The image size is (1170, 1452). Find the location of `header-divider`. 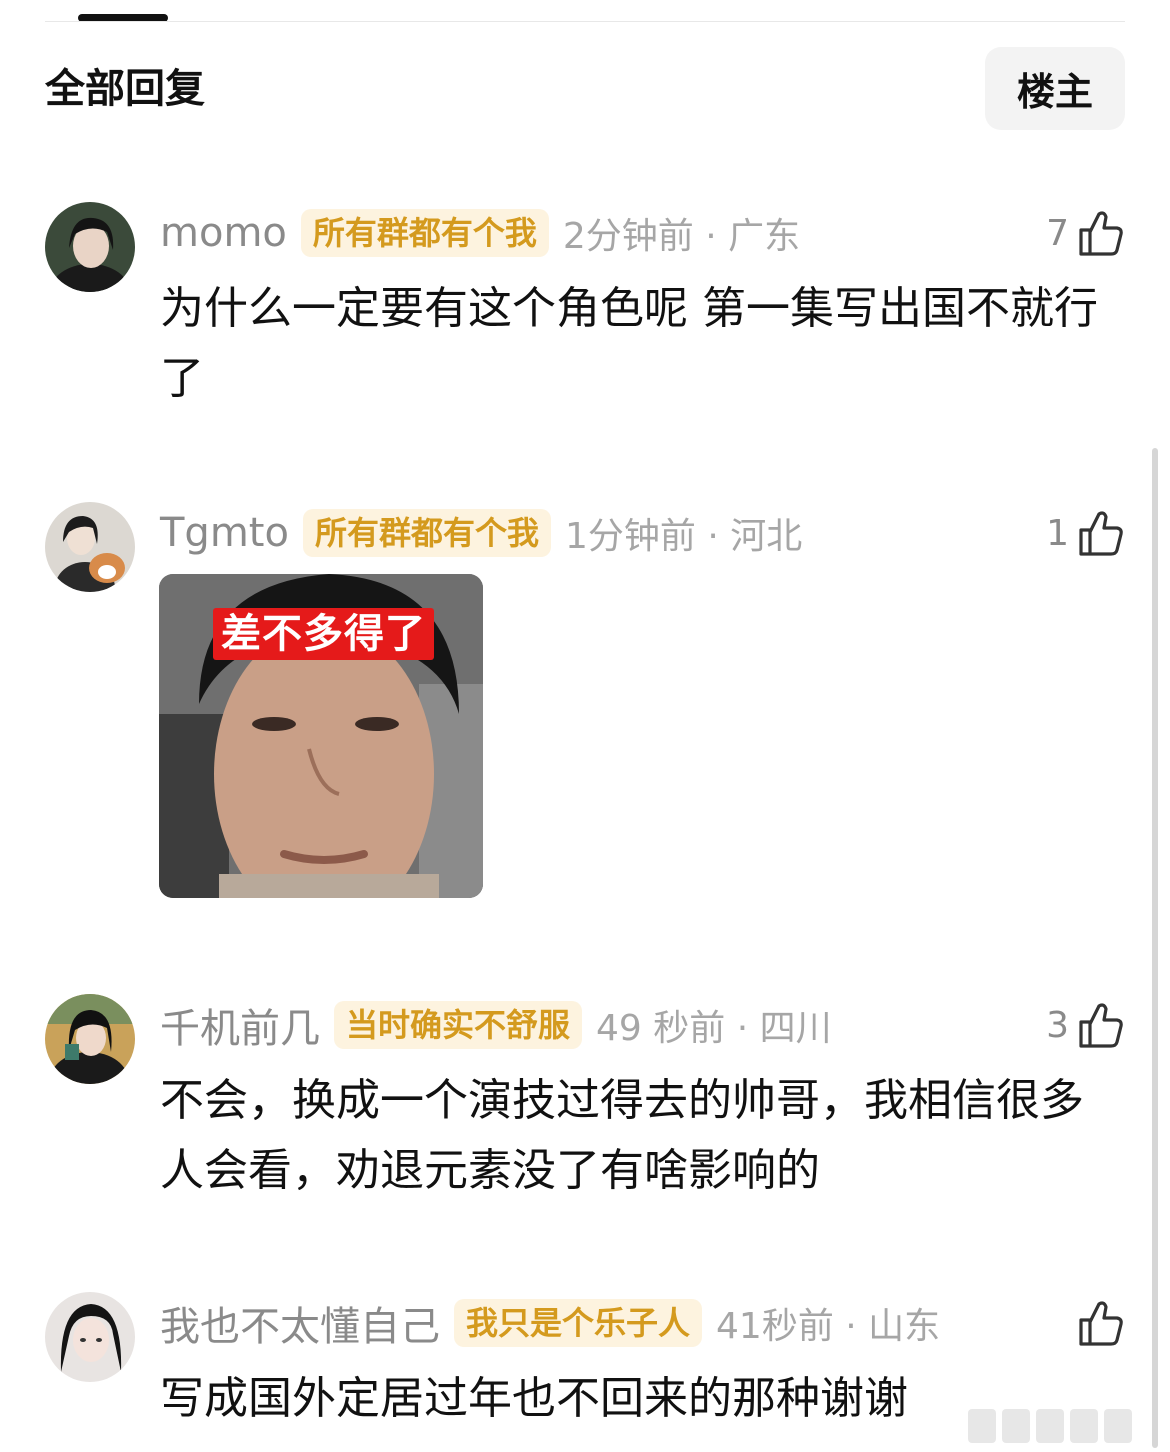

header-divider is located at coordinates (585, 21).